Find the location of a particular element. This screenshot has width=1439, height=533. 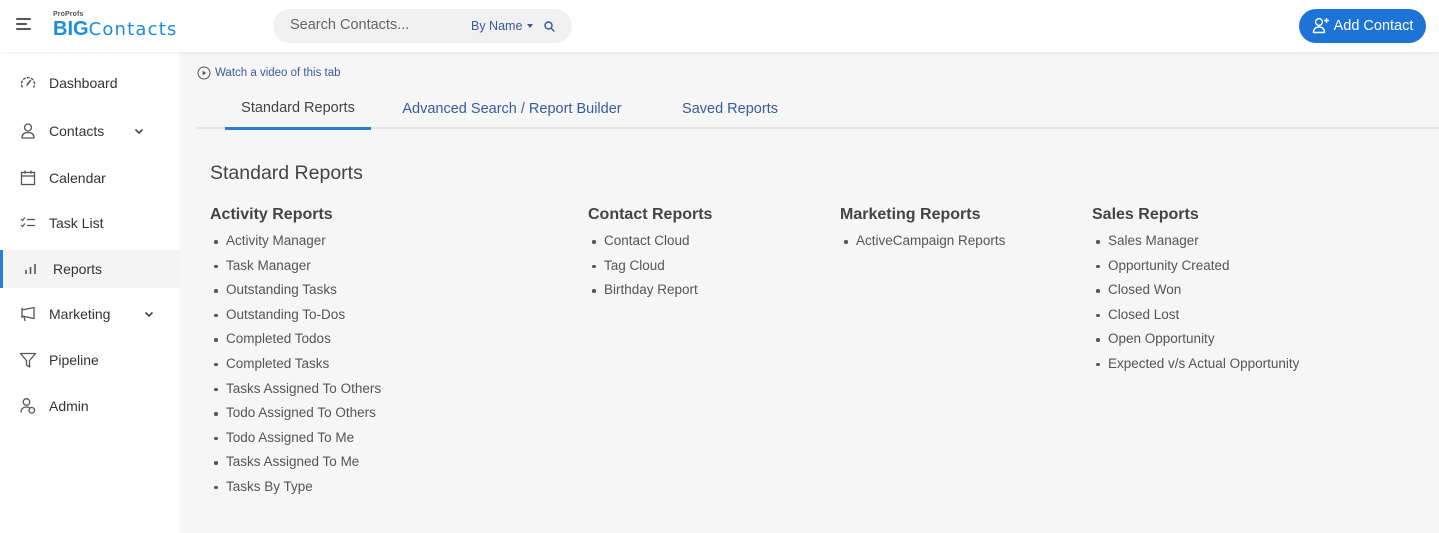

tab-label: Standard Reports is located at coordinates (298, 107).